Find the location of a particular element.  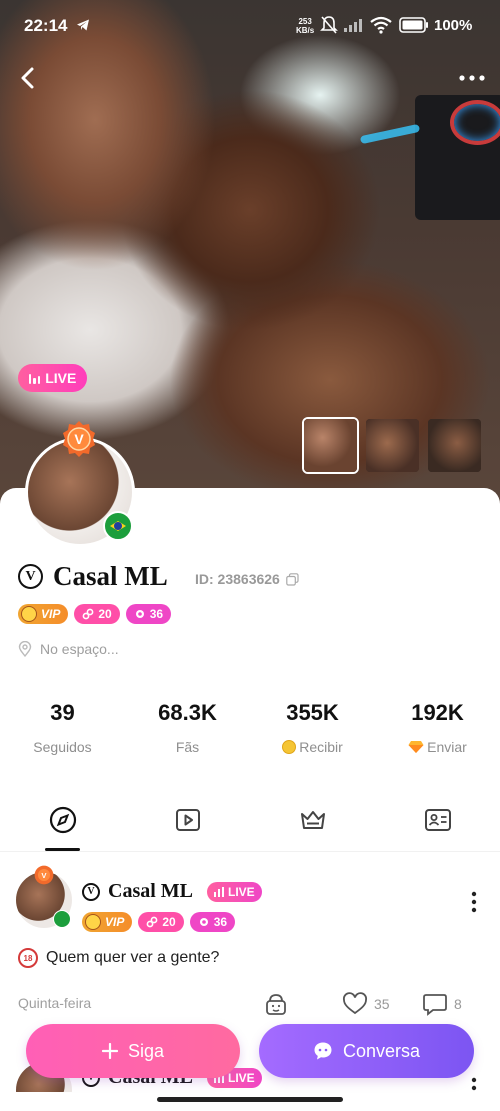

chat-bubble-icon is located at coordinates (323, 1051).